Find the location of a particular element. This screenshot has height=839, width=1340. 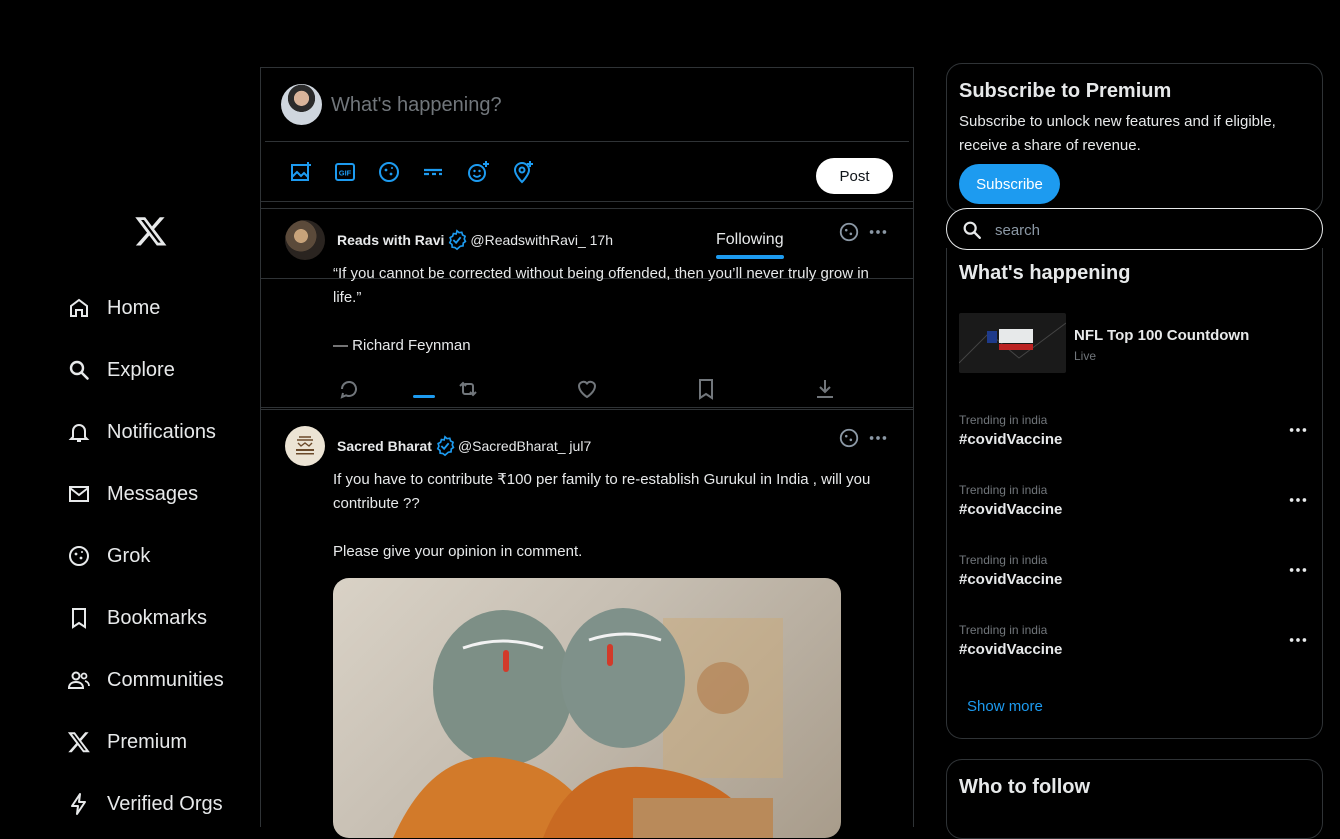

who-to-follow-panel: Who to follow is located at coordinates (1134, 799).